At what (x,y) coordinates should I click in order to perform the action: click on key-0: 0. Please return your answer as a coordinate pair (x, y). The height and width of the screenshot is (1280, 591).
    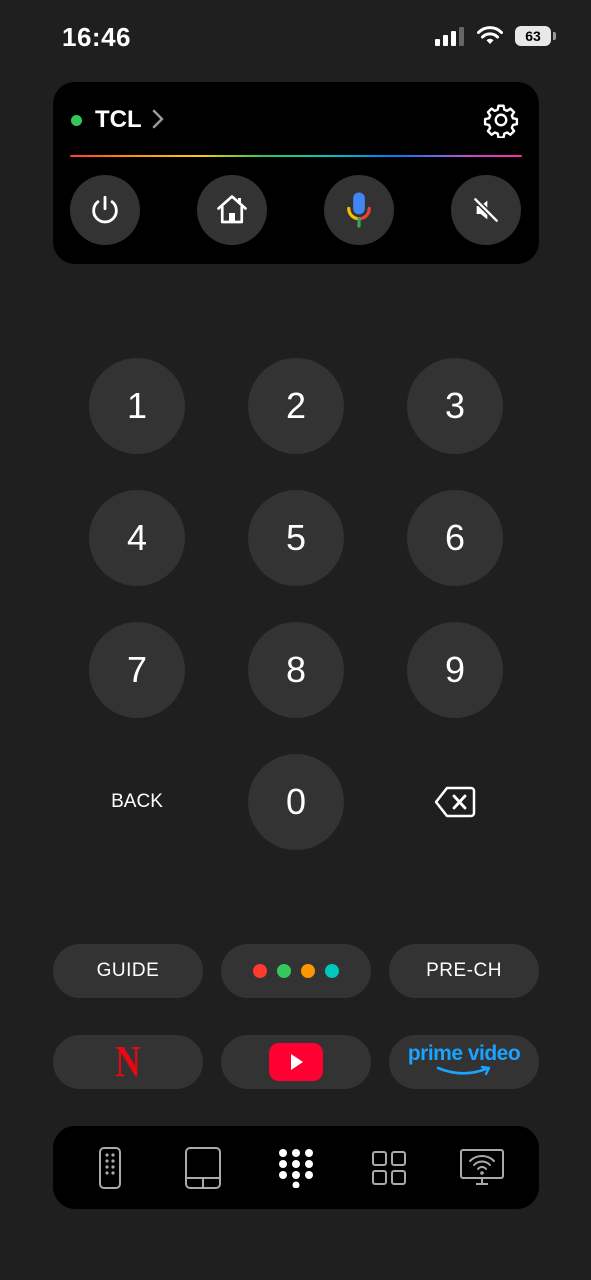
    Looking at the image, I should click on (296, 802).